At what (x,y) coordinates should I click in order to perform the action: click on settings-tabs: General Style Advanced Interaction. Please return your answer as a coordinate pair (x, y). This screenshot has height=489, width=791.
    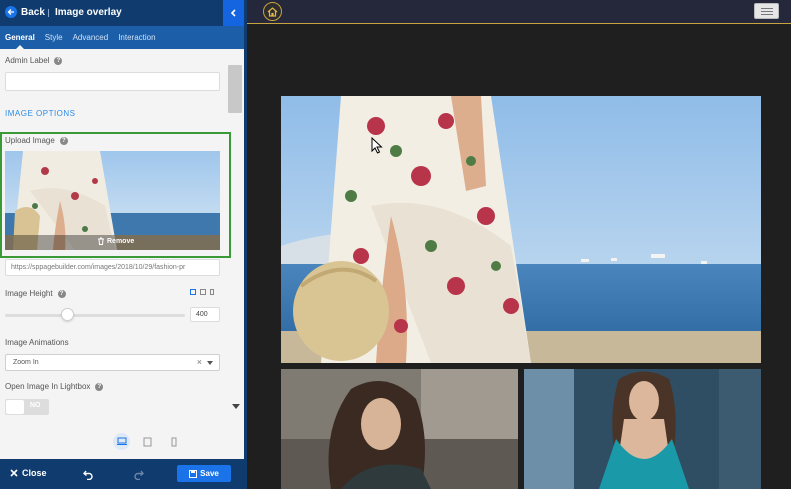
    Looking at the image, I should click on (122, 37).